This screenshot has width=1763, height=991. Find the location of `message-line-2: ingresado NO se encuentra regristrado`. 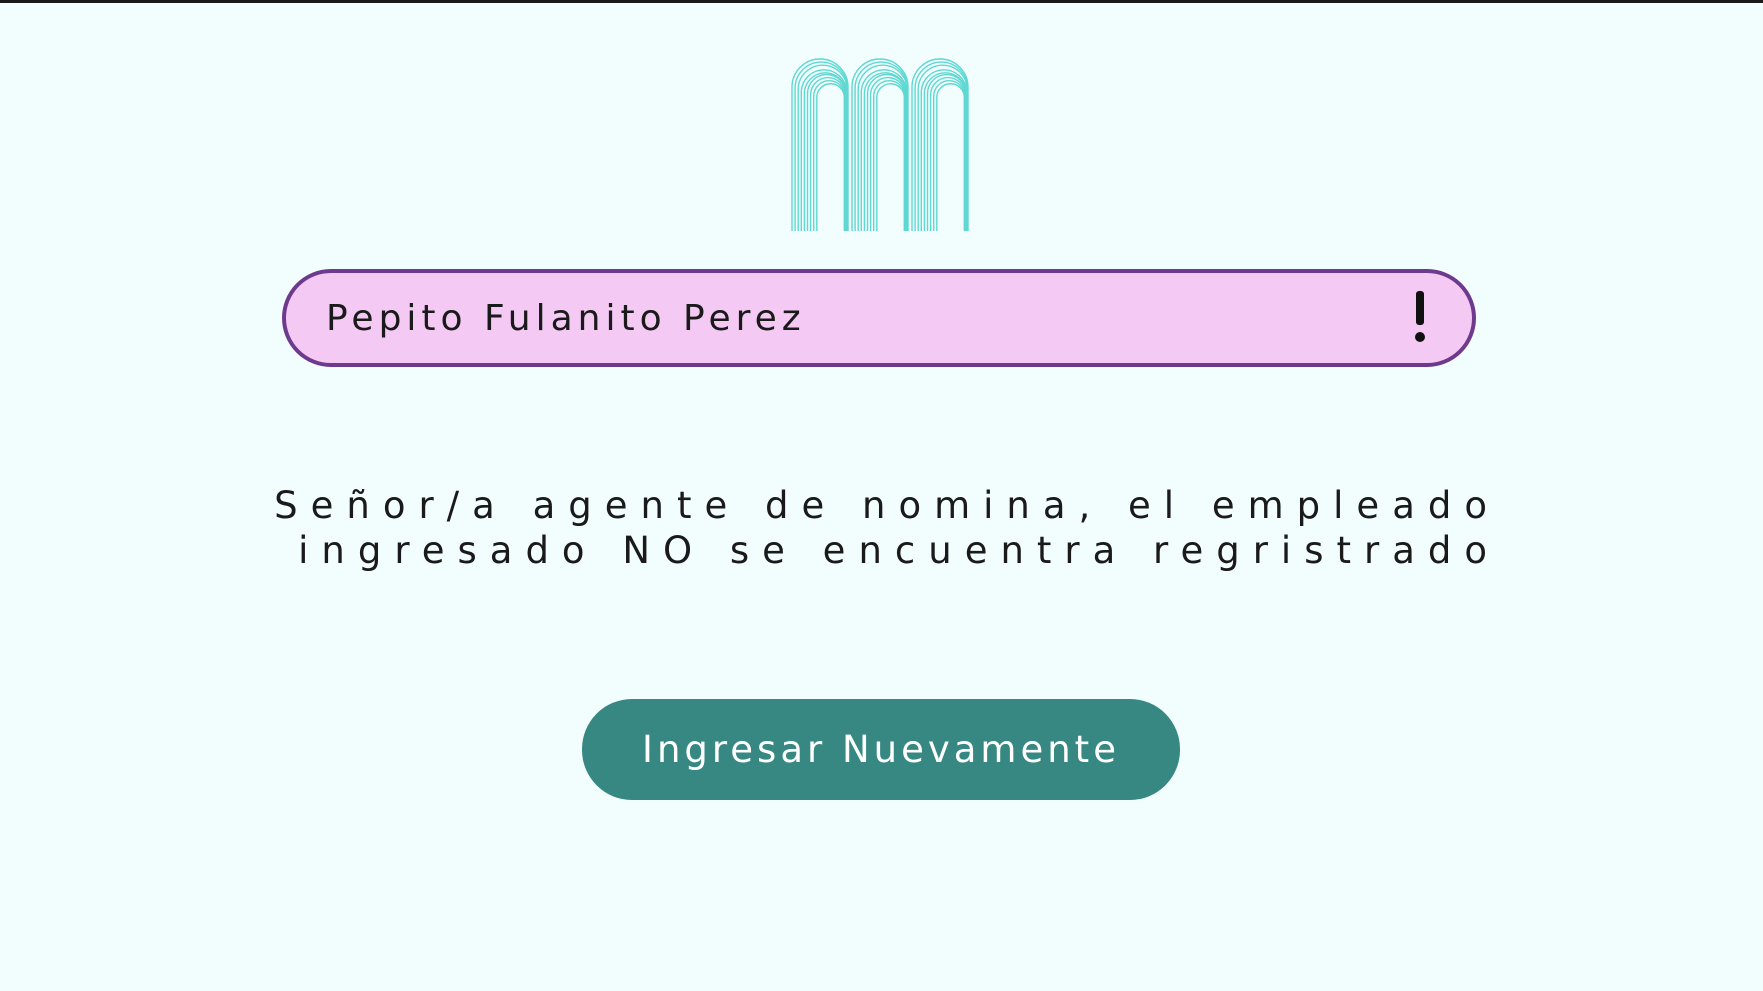

message-line-2: ingresado NO se encuentra regristrado is located at coordinates (899, 550).